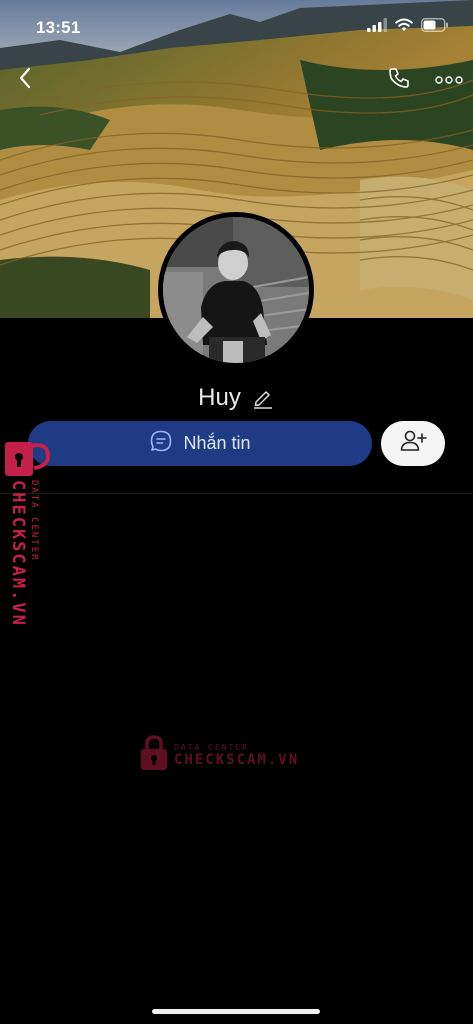 This screenshot has width=473, height=1024. Describe the element at coordinates (236, 27) in the screenshot. I see `status-bar: 13:51` at that location.